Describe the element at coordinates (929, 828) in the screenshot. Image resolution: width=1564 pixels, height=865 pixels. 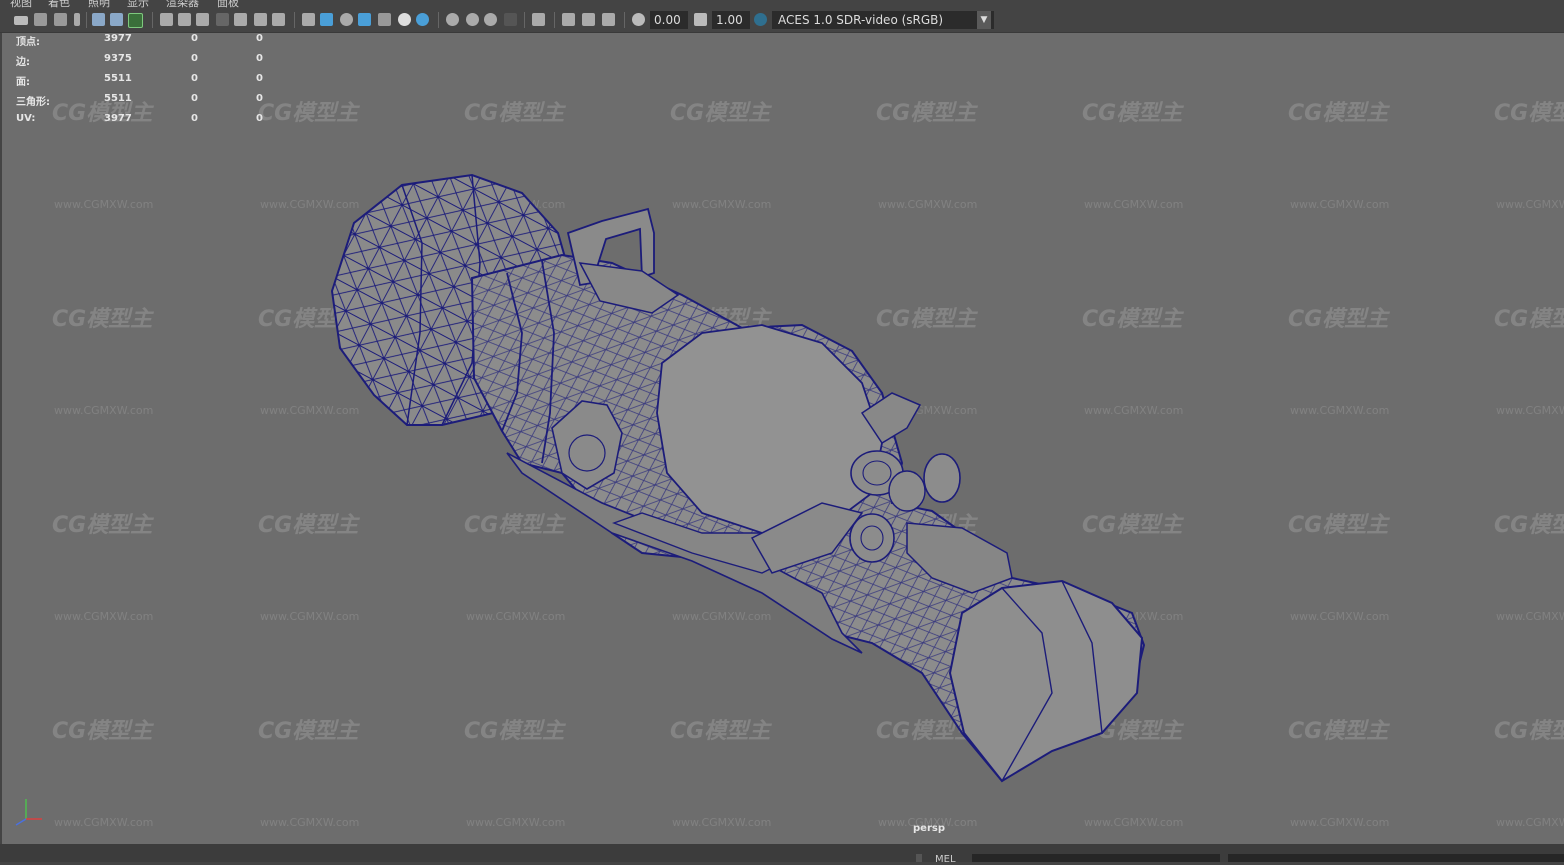
I see `camera-name-label: persp` at that location.